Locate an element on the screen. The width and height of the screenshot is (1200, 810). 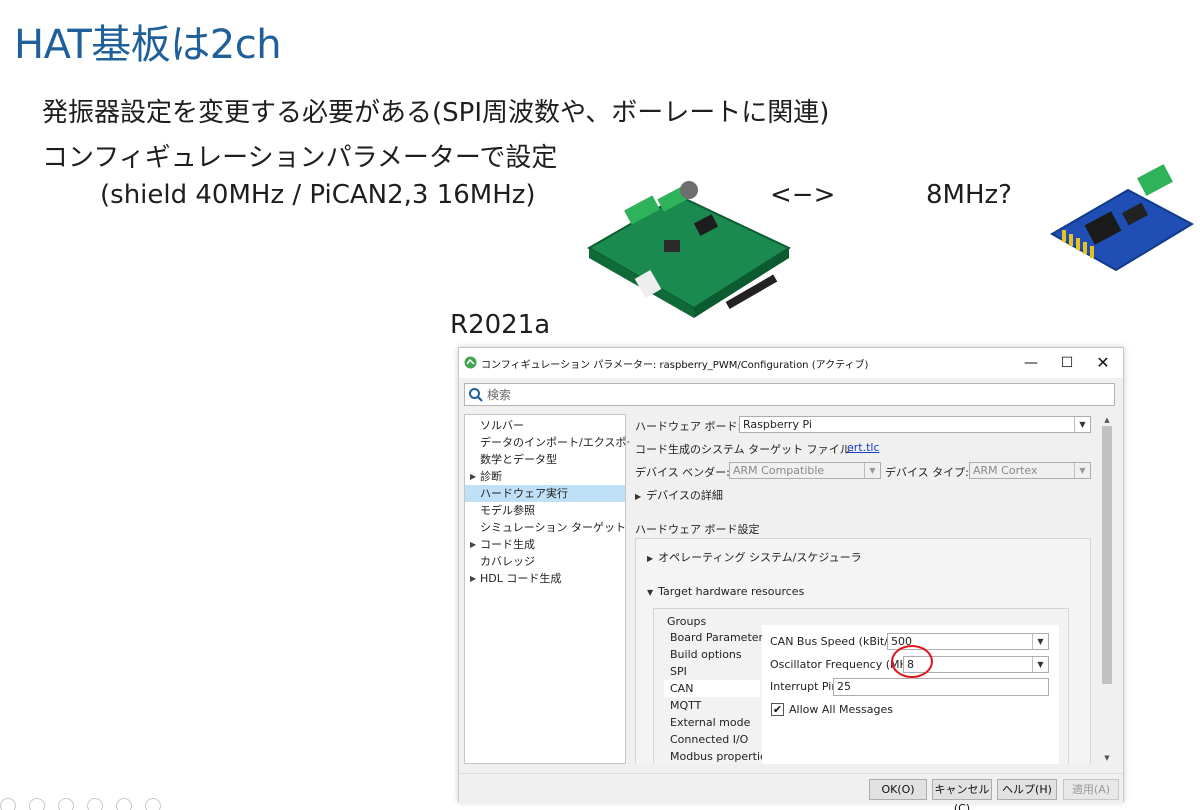
help-button: ヘルプ(H) is located at coordinates (1027, 789).